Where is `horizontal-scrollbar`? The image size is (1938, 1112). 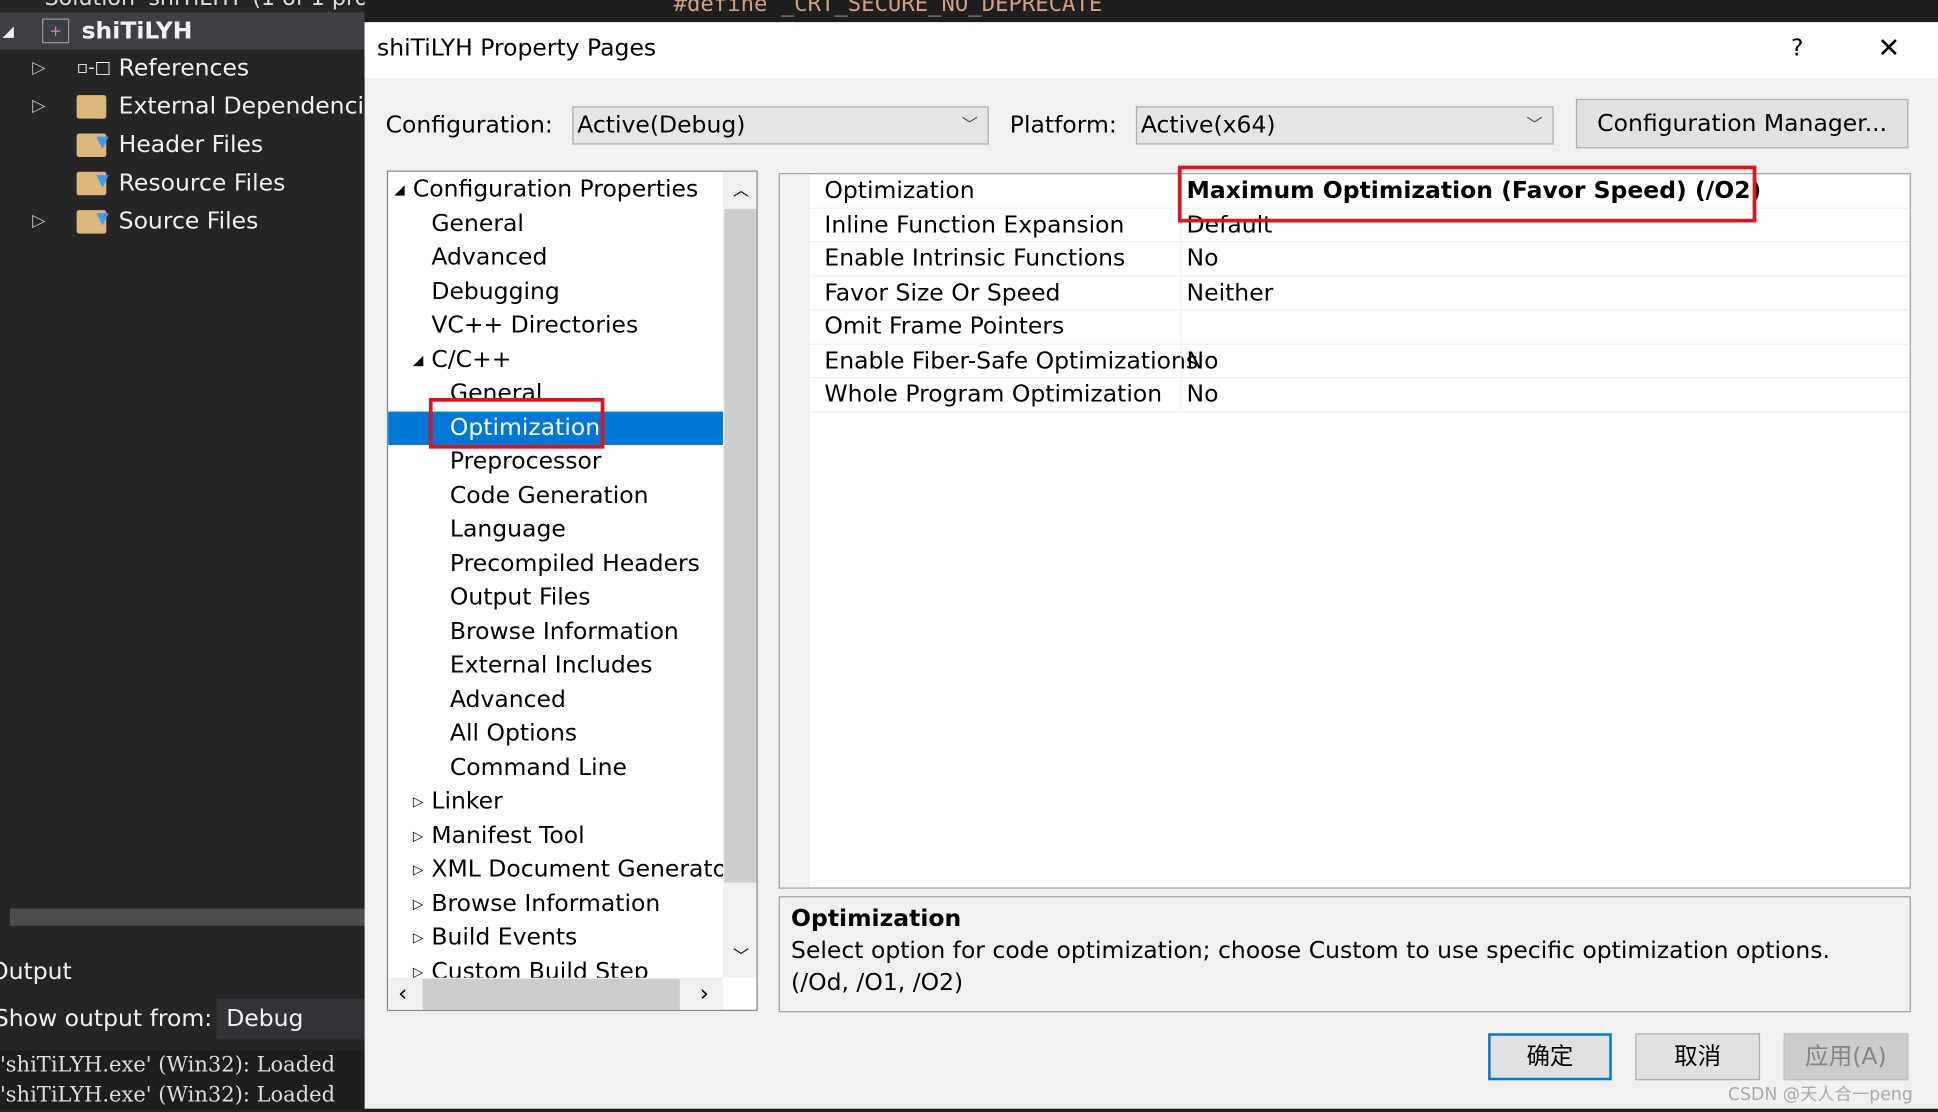 horizontal-scrollbar is located at coordinates (187, 917).